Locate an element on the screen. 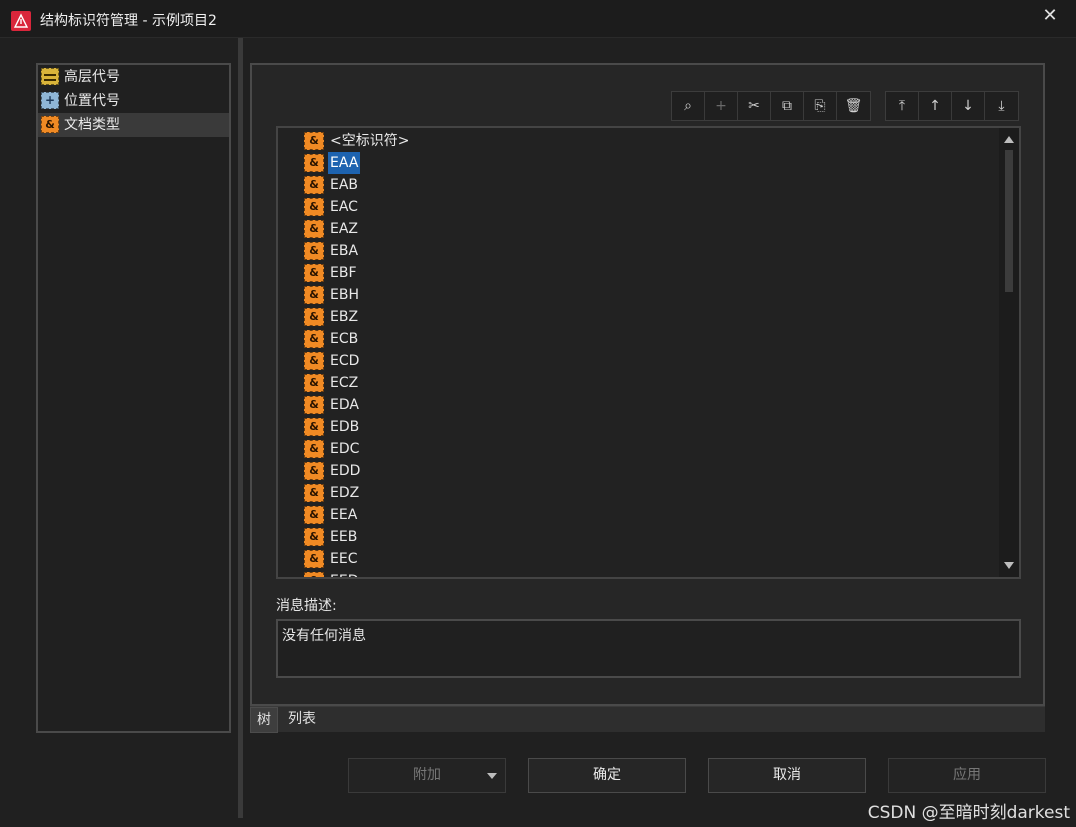 This screenshot has height=827, width=1076. tree-item-label: EDZ is located at coordinates (345, 493).